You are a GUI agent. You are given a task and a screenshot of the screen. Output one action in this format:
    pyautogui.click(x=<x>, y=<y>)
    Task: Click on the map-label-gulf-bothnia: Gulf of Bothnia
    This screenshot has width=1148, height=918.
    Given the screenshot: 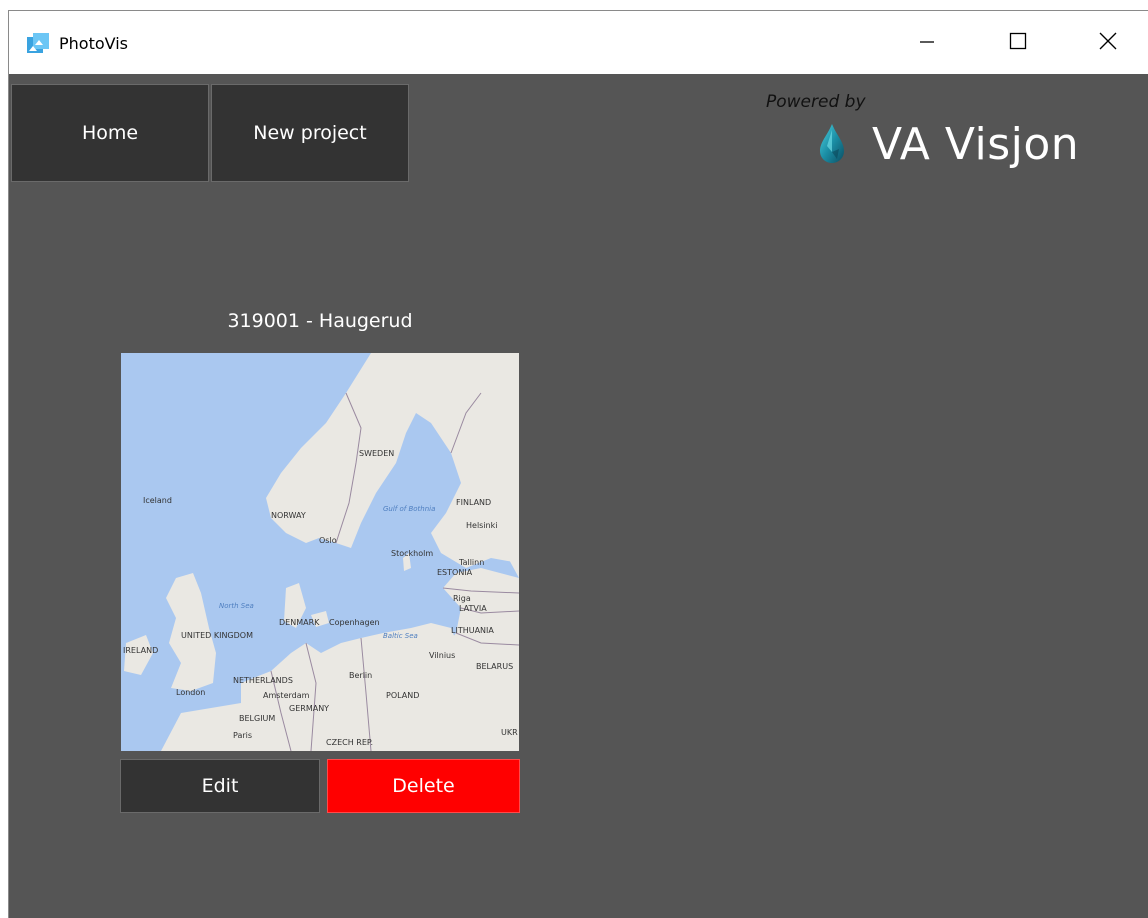 What is the action you would take?
    pyautogui.click(x=409, y=509)
    